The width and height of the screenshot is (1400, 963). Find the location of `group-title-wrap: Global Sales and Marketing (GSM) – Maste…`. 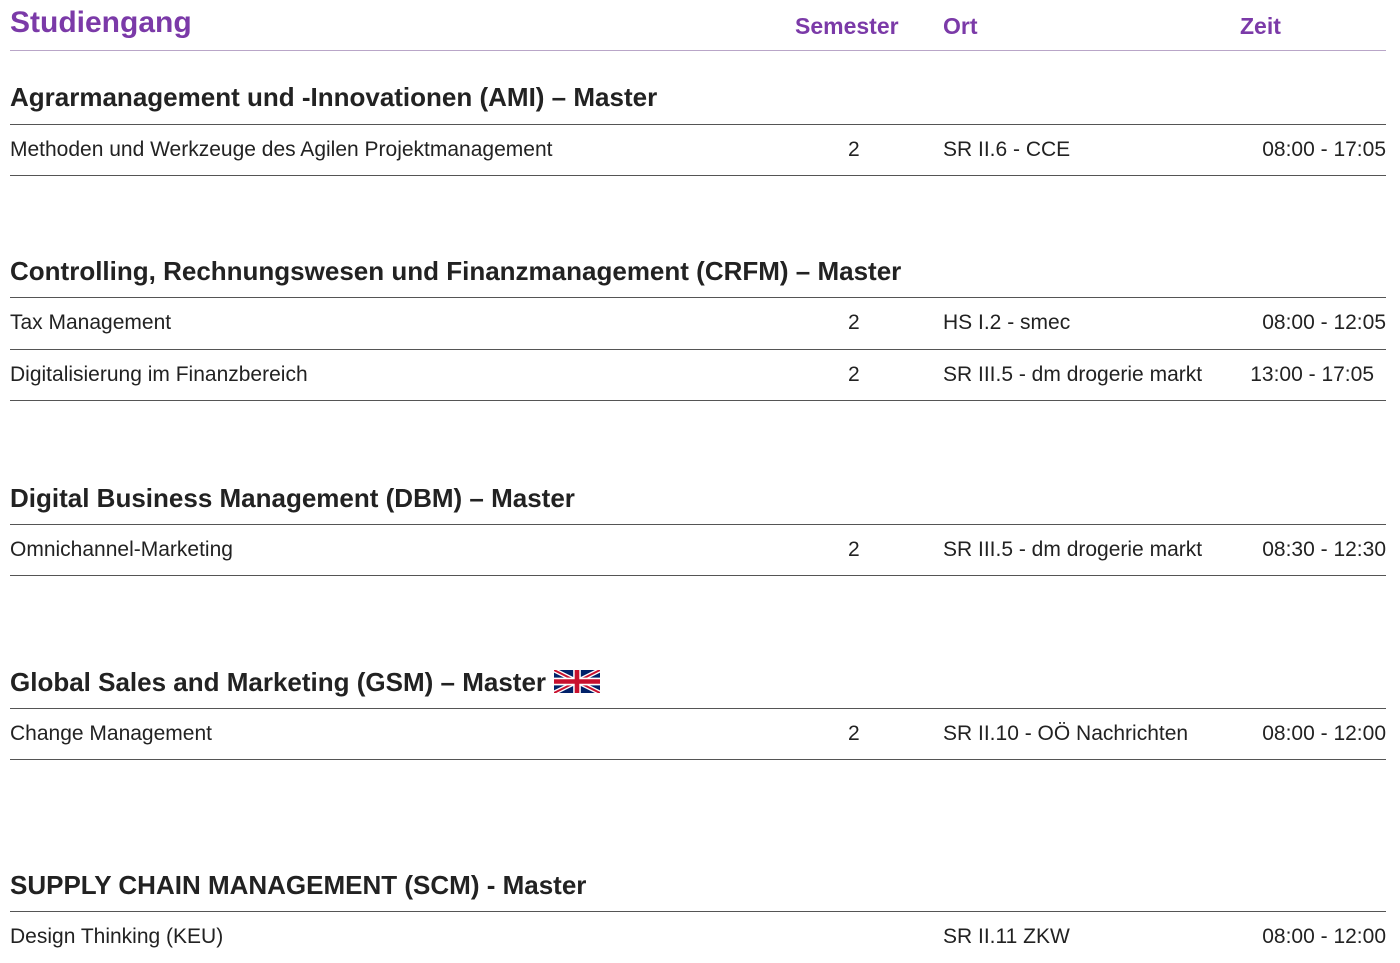

group-title-wrap: Global Sales and Marketing (GSM) – Maste… is located at coordinates (305, 682).